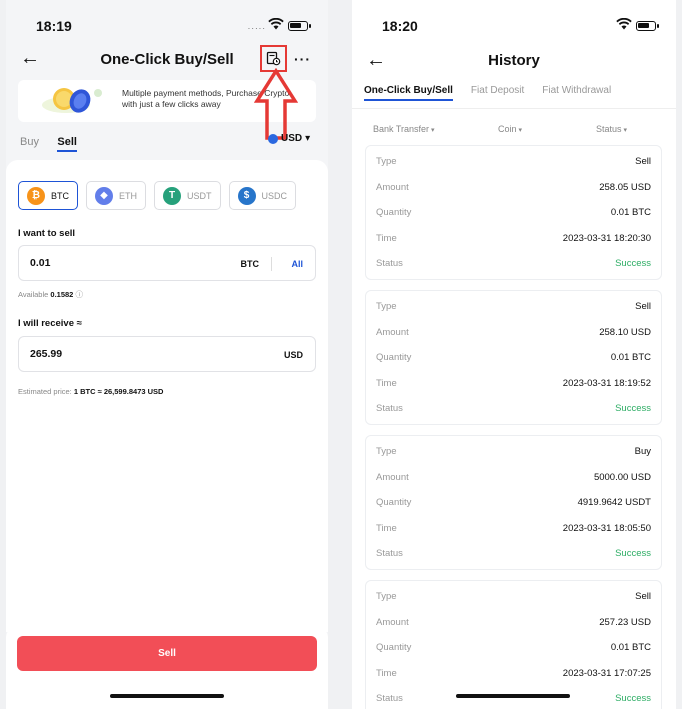  I want to click on filter-bank-transfer: Bank Transfer, so click(404, 129).